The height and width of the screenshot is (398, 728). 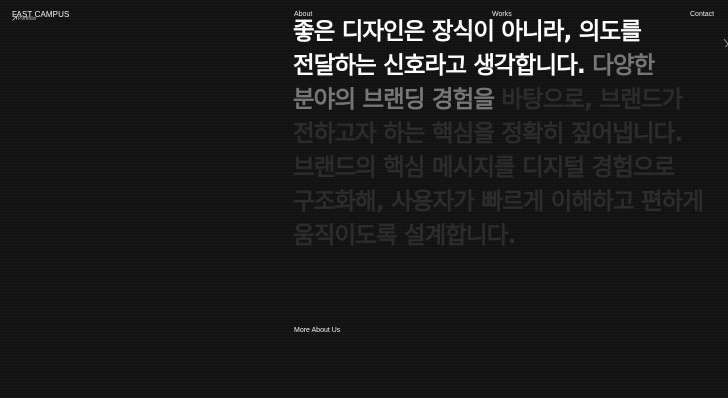 I want to click on logo-subtext-label: Portfolio, so click(x=27, y=19).